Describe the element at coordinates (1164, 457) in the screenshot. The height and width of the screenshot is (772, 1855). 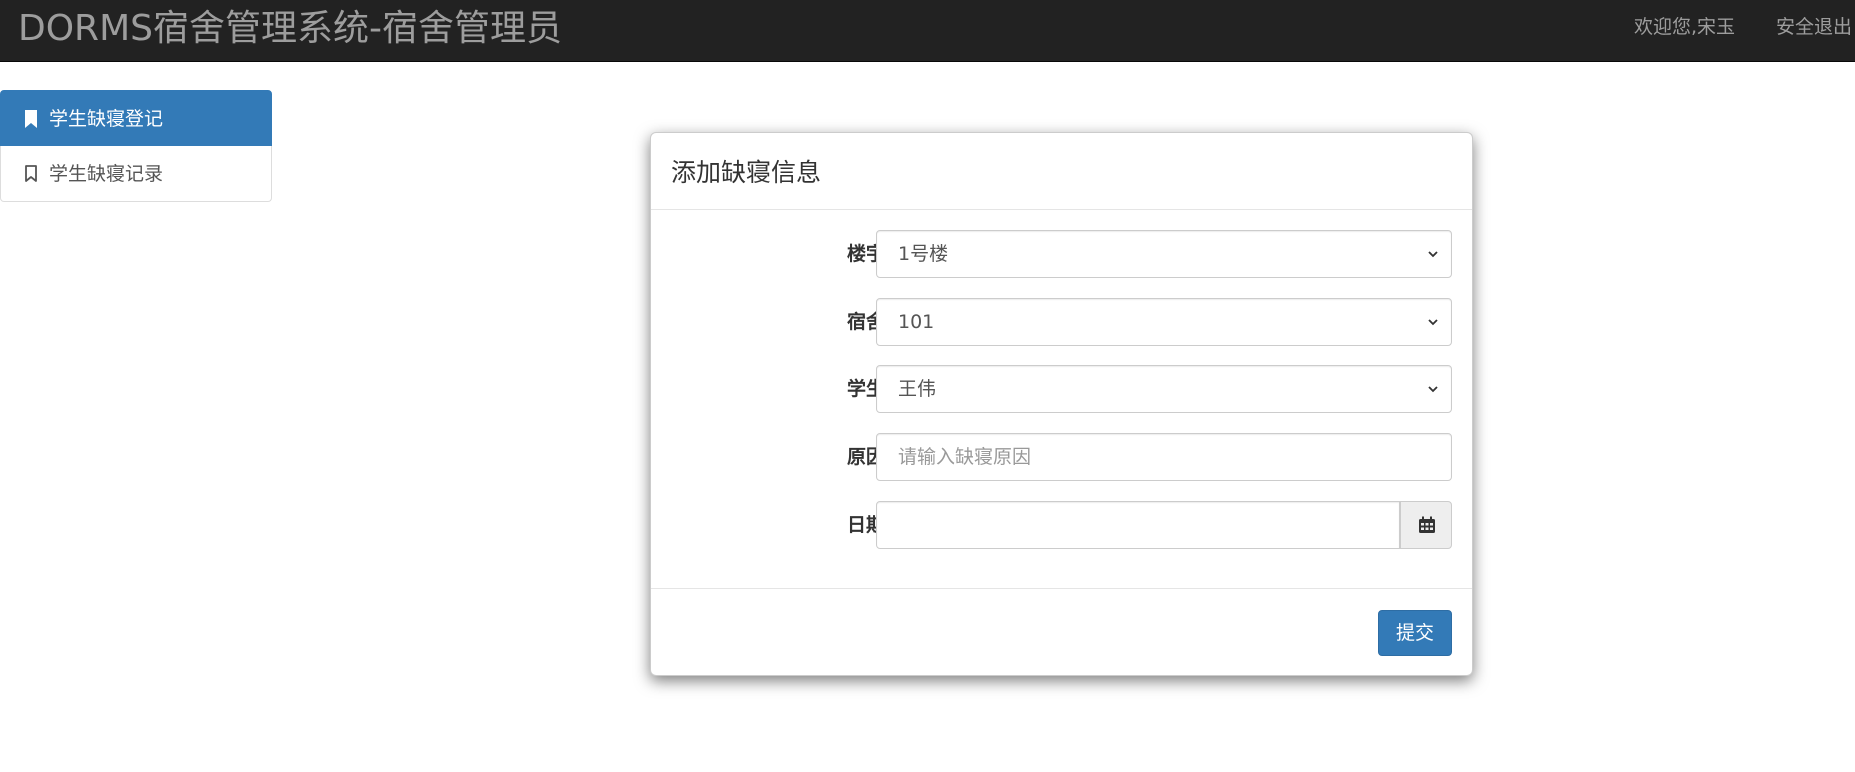
I see `reason-input: 请输入缺寝原因` at that location.